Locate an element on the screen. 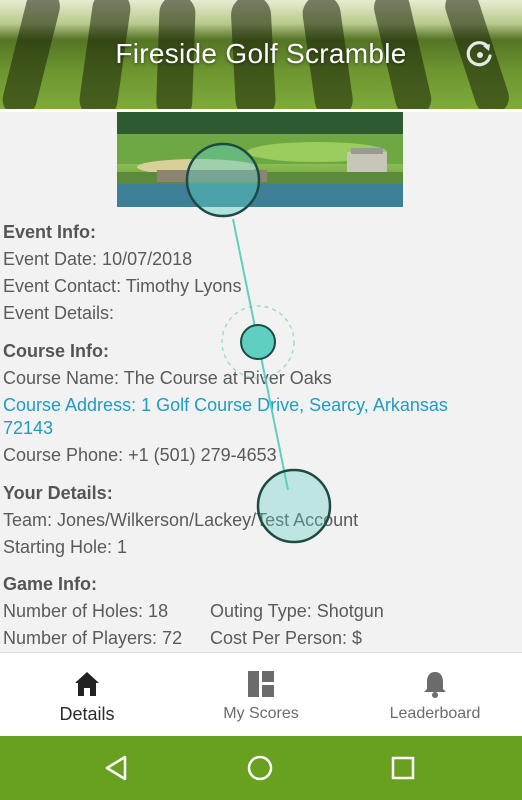  tab-leaderboard: Leaderboard is located at coordinates (435, 695).